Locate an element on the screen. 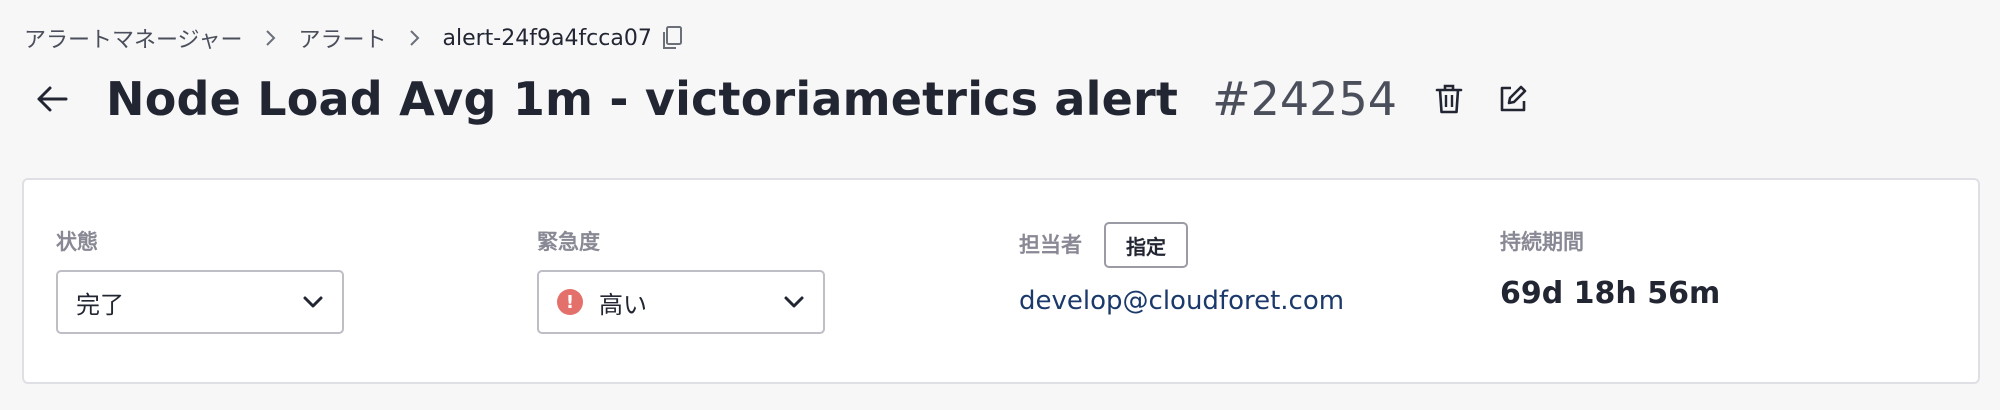 The width and height of the screenshot is (2000, 410). delete-button is located at coordinates (1449, 99).